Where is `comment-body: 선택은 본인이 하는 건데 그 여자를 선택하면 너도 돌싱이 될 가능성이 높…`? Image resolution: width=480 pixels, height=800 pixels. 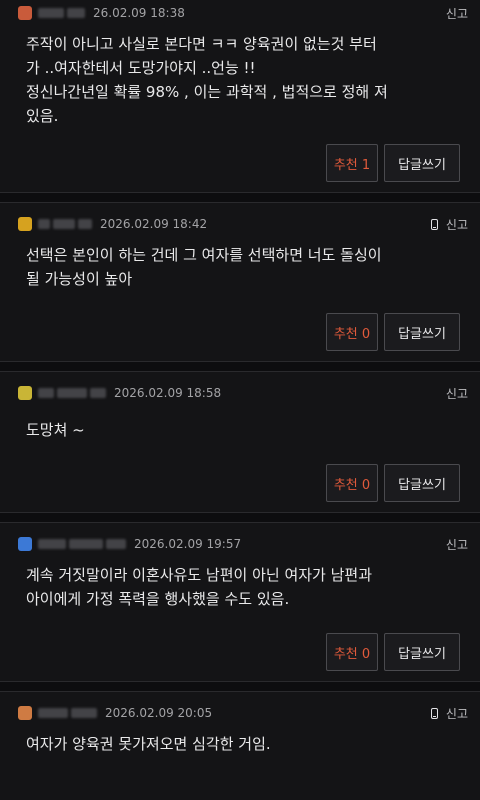
comment-body: 선택은 본인이 하는 건데 그 여자를 선택하면 너도 돌싱이 될 가능성이 높… is located at coordinates (240, 269).